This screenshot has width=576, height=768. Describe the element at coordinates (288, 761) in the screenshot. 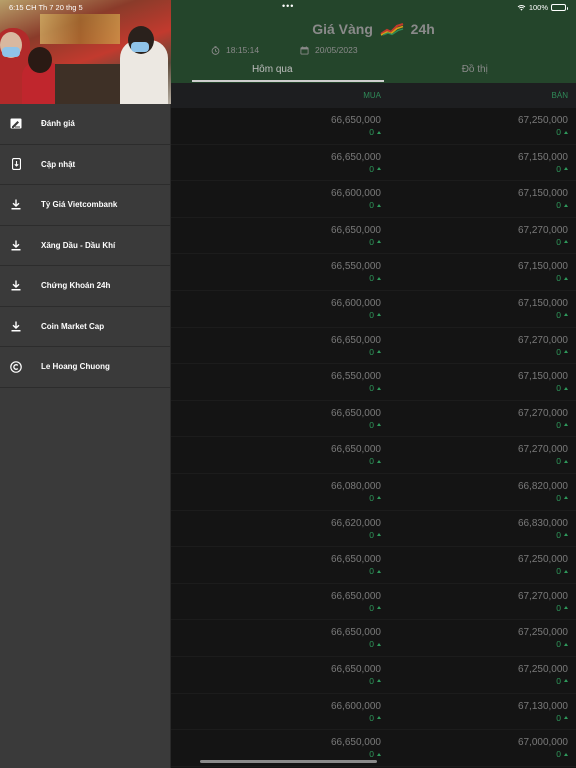

I see `home-indicator` at that location.